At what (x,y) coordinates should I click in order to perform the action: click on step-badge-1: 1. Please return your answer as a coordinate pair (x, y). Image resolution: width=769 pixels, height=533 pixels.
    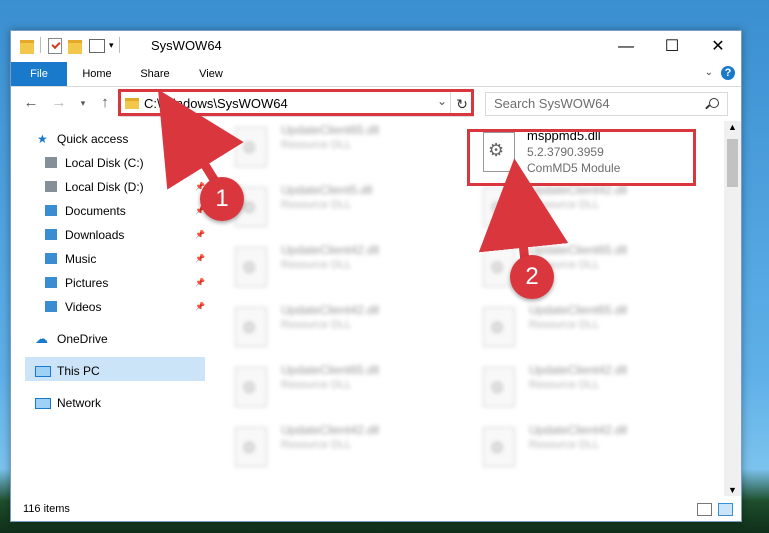
    Looking at the image, I should click on (222, 199).